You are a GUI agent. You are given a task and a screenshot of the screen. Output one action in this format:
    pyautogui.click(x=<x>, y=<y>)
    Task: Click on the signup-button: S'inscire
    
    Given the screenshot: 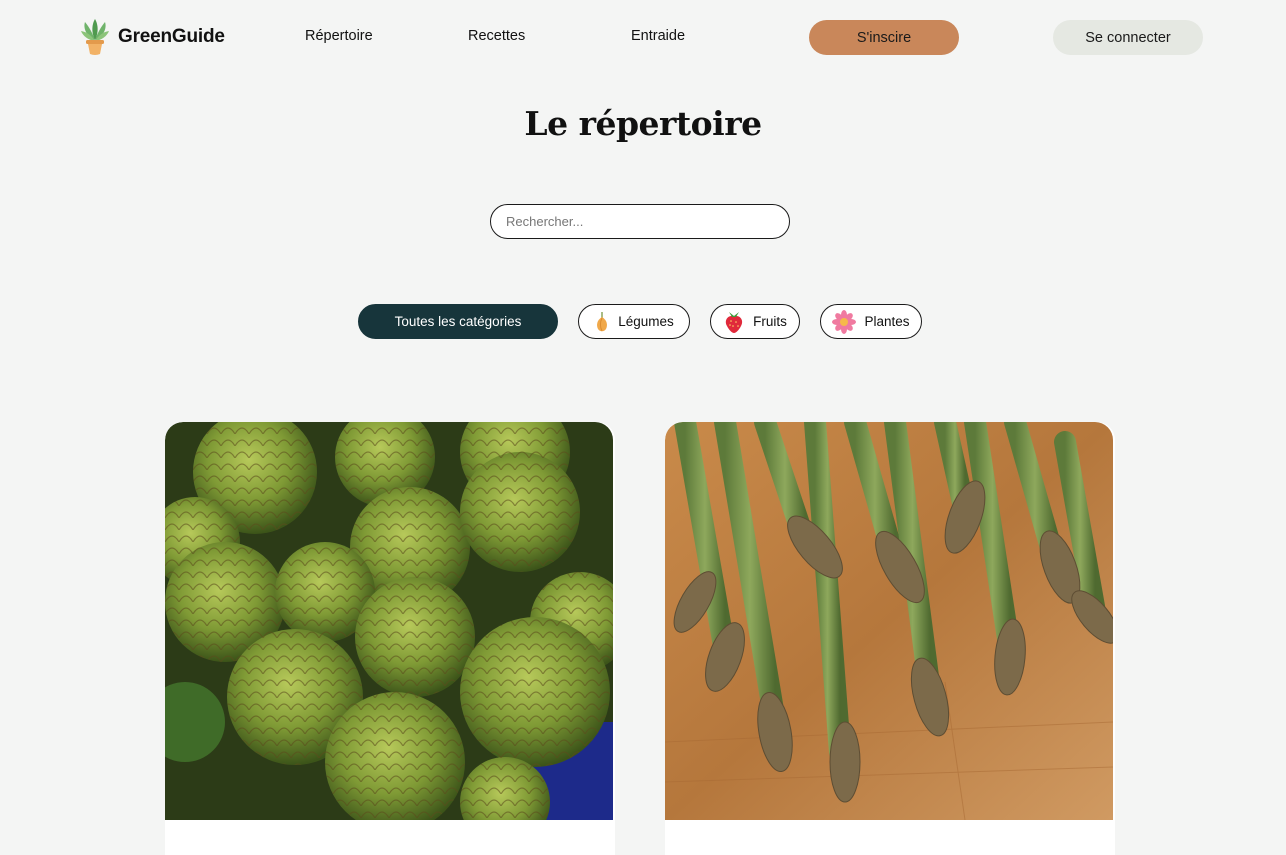 What is the action you would take?
    pyautogui.click(x=884, y=37)
    